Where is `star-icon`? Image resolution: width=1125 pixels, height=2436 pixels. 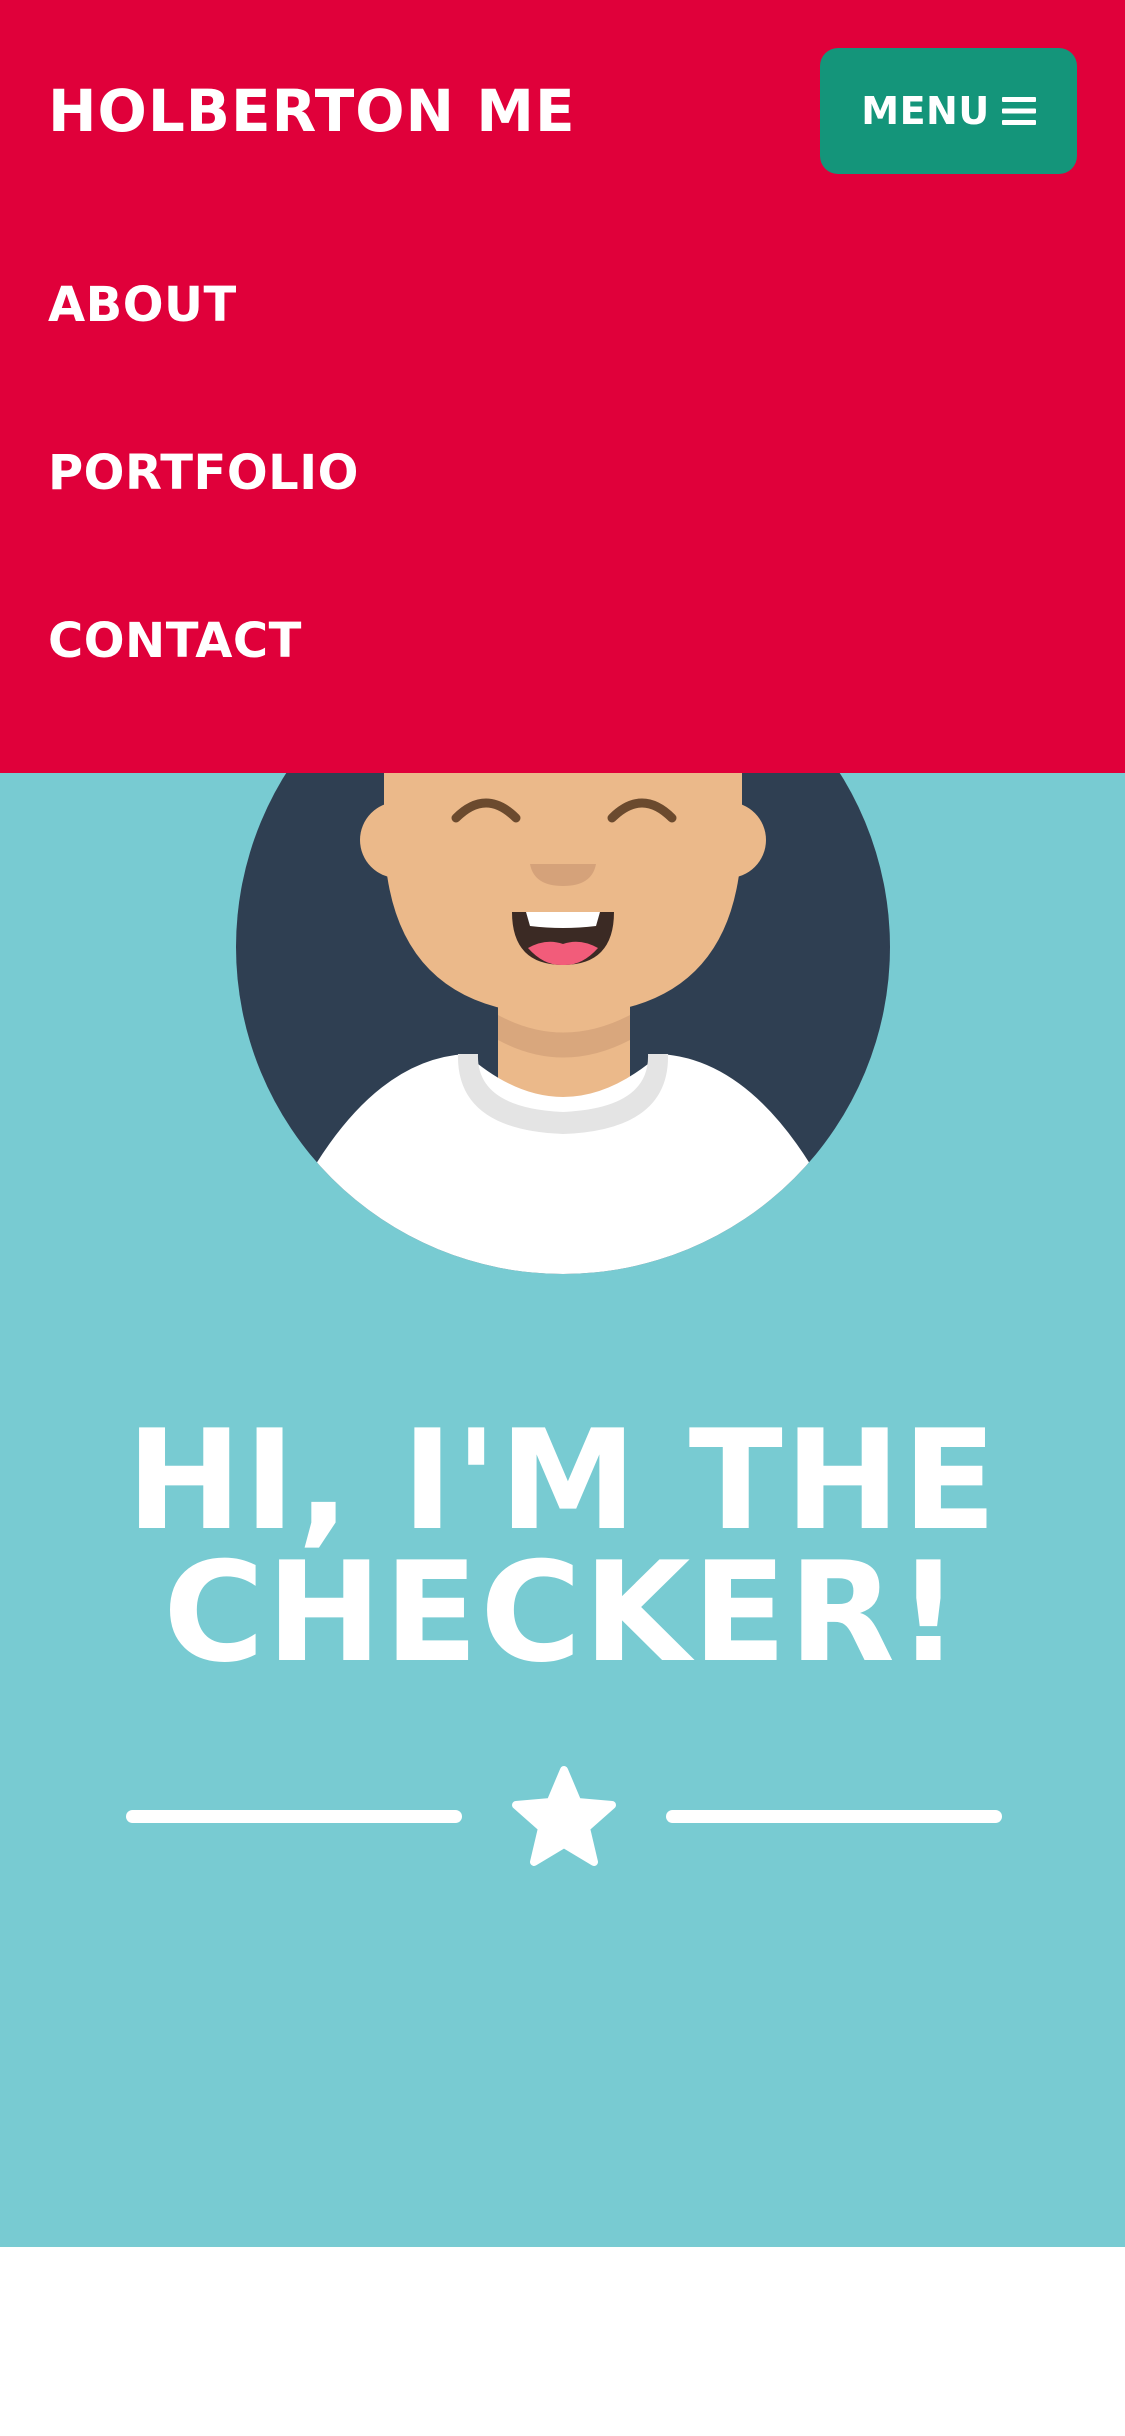 star-icon is located at coordinates (564, 1816).